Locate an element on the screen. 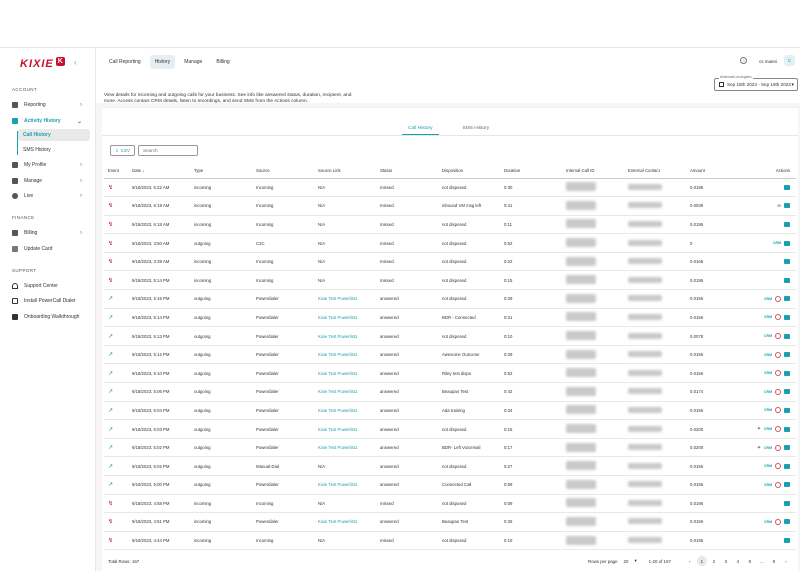 Image resolution: width=800 pixels, height=571 pixels. next-page-button: › is located at coordinates (786, 561).